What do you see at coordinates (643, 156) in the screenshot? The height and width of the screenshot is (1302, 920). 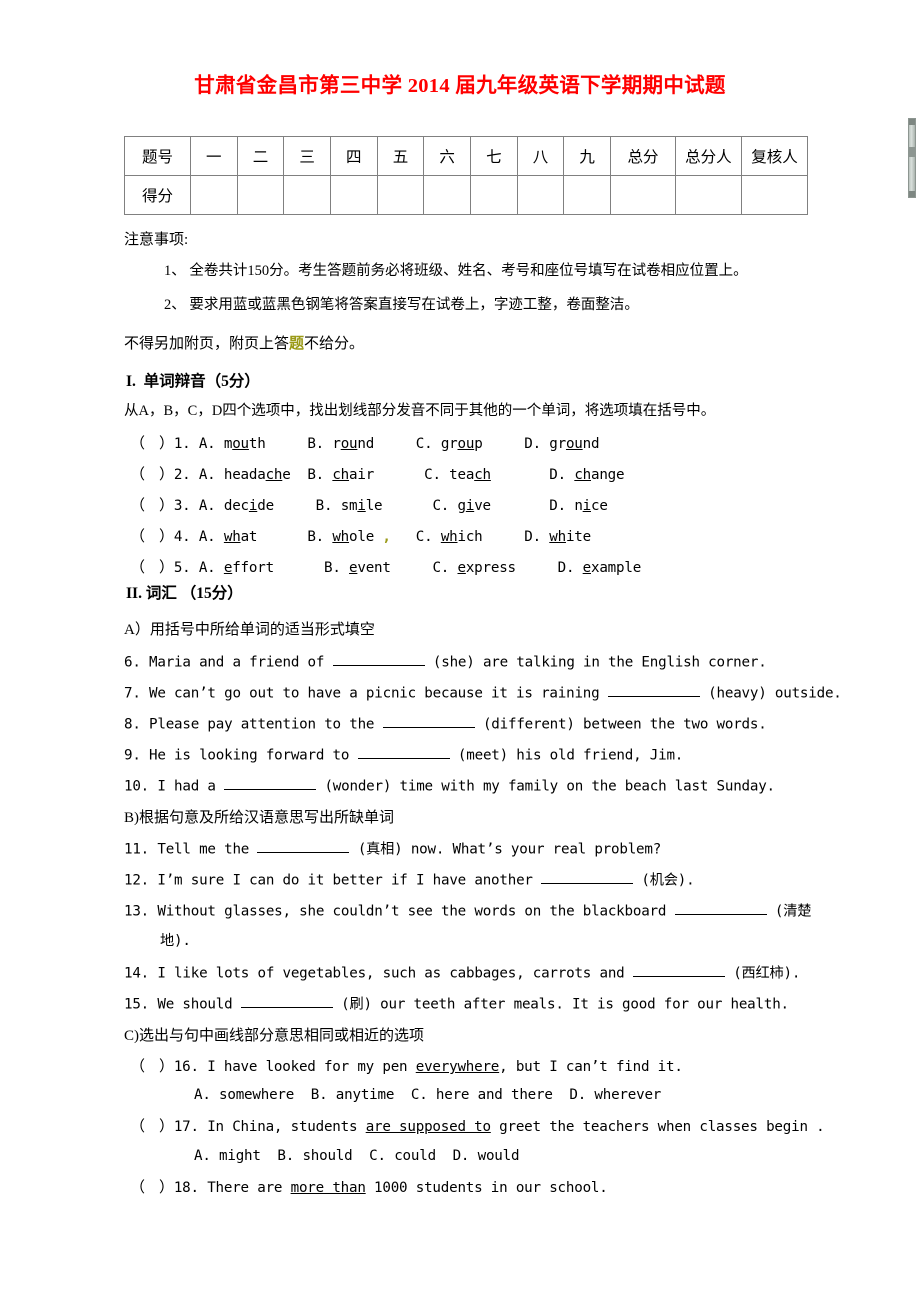 I see `table-cell-col-total: 总分` at bounding box center [643, 156].